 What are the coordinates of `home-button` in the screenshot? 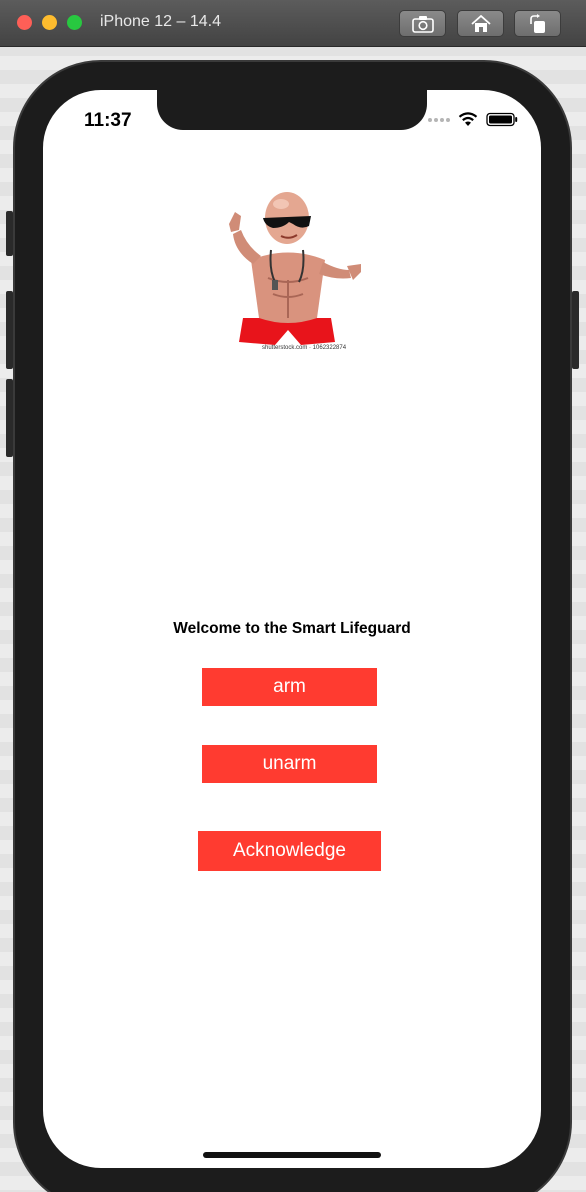 It's located at (480, 23).